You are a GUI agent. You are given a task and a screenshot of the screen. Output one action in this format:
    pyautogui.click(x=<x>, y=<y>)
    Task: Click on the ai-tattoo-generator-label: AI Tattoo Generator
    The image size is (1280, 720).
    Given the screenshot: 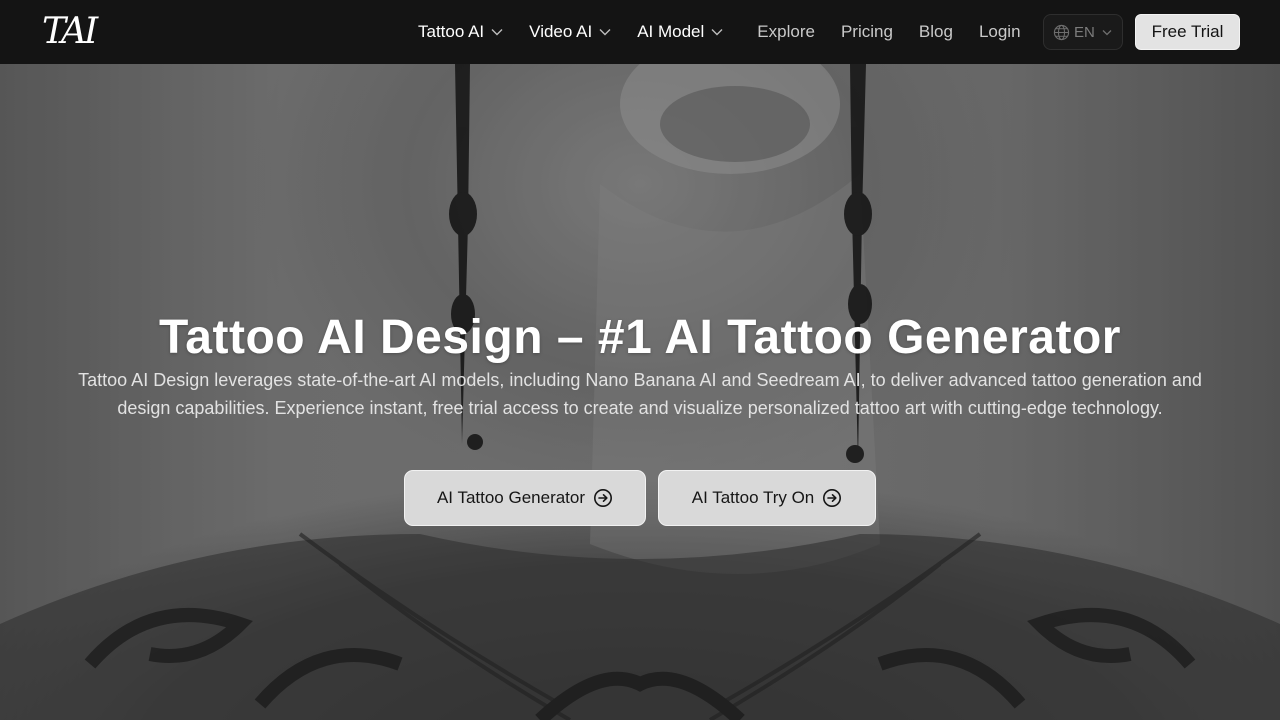 What is the action you would take?
    pyautogui.click(x=511, y=497)
    